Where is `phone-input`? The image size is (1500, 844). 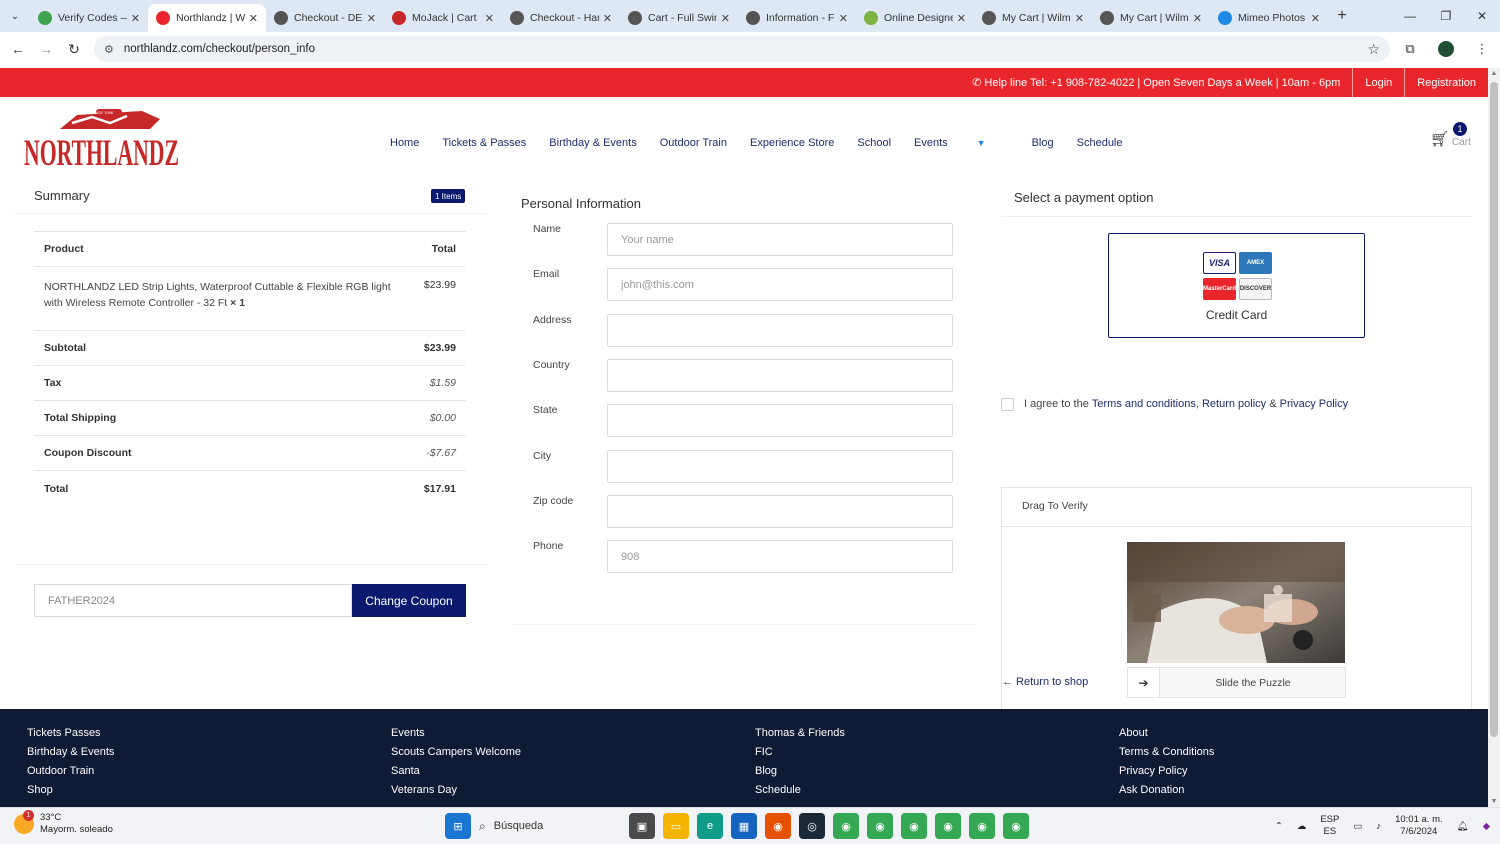 phone-input is located at coordinates (780, 557).